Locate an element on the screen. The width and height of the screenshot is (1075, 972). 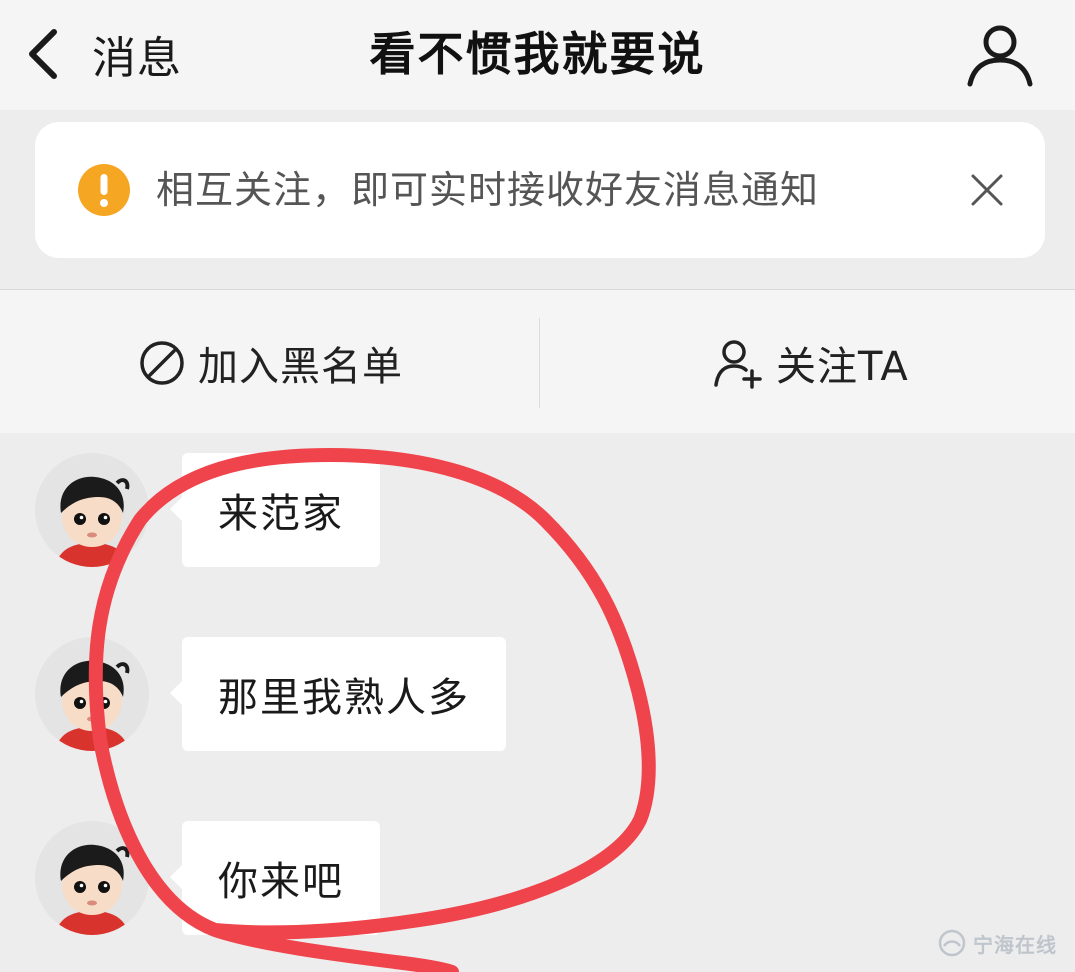
message-text: 来范家 is located at coordinates (281, 514).